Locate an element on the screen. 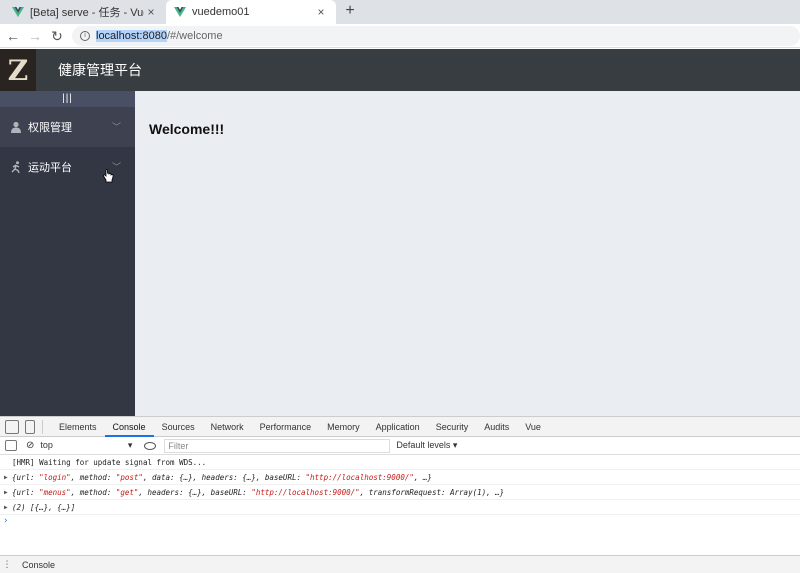  context-selector: top ▾ is located at coordinates (86, 445).